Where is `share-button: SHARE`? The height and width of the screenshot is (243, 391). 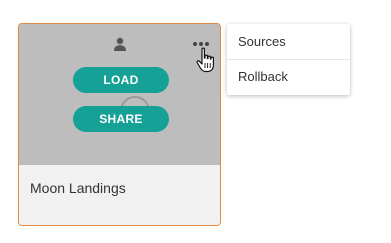 share-button: SHARE is located at coordinates (121, 119).